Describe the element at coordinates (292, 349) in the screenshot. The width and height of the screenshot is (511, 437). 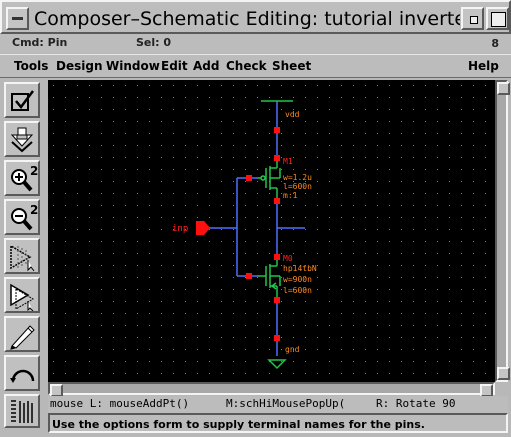
I see `gnd-label: gnd` at that location.